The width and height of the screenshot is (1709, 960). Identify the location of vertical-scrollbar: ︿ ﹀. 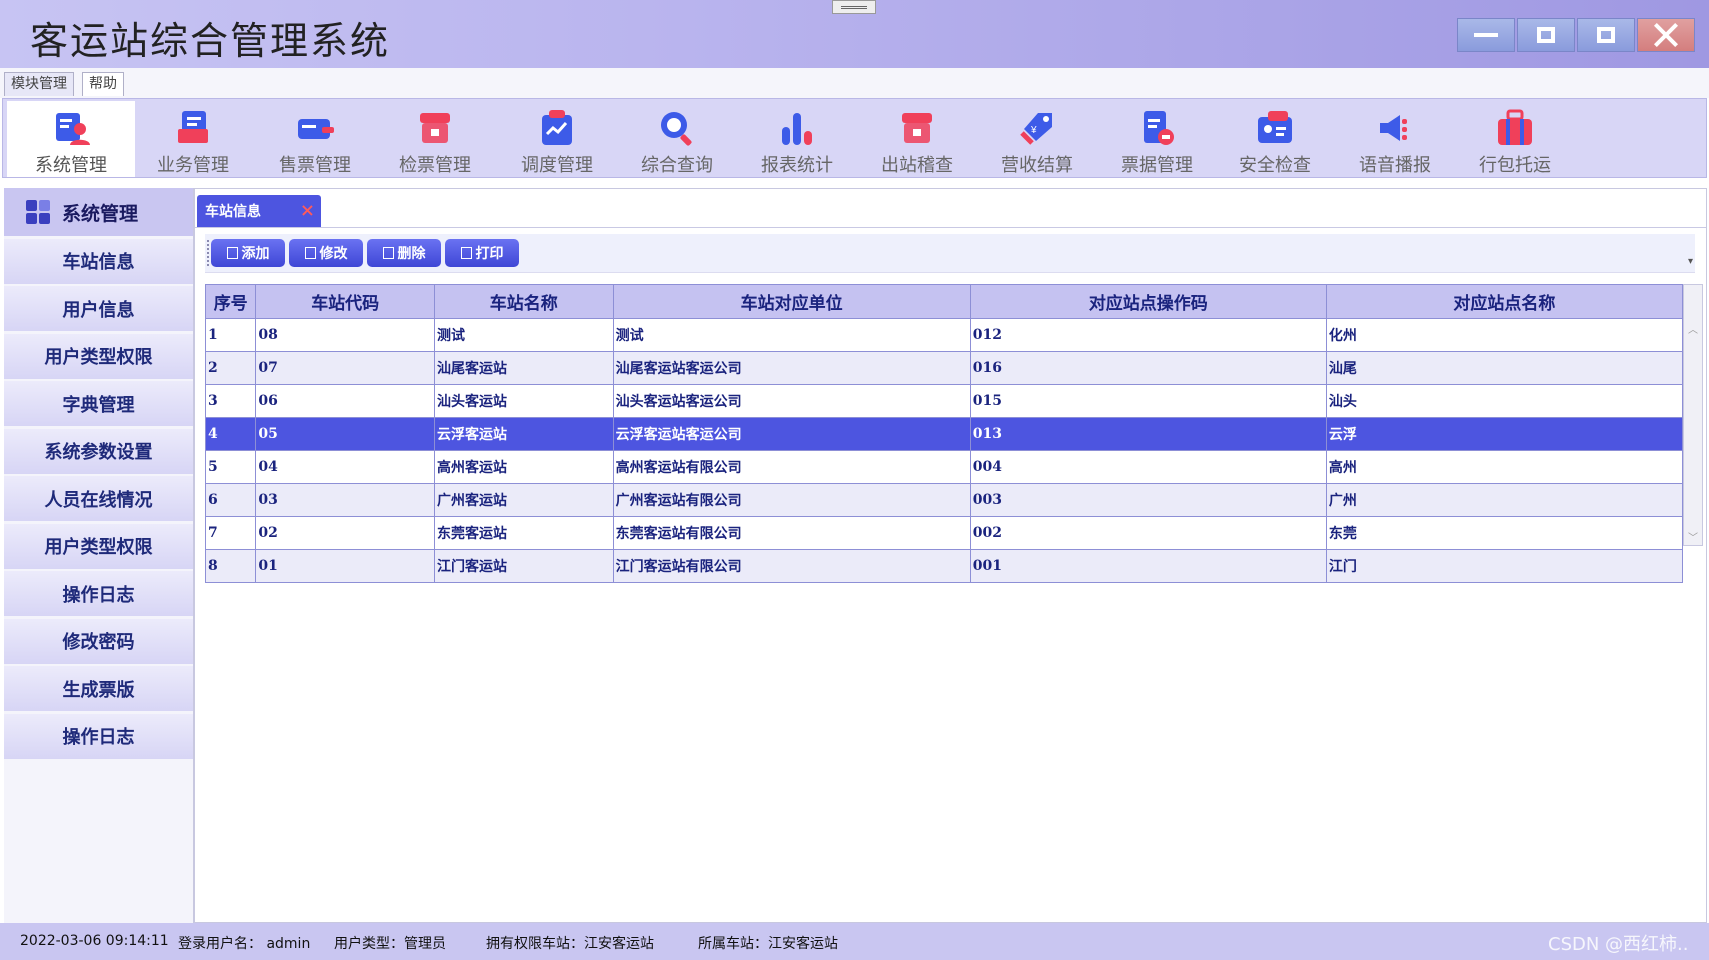
(1693, 415).